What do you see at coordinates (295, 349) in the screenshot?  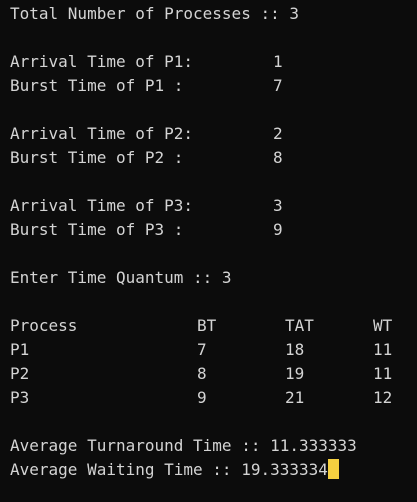 I see `row-p1-tat: 18` at bounding box center [295, 349].